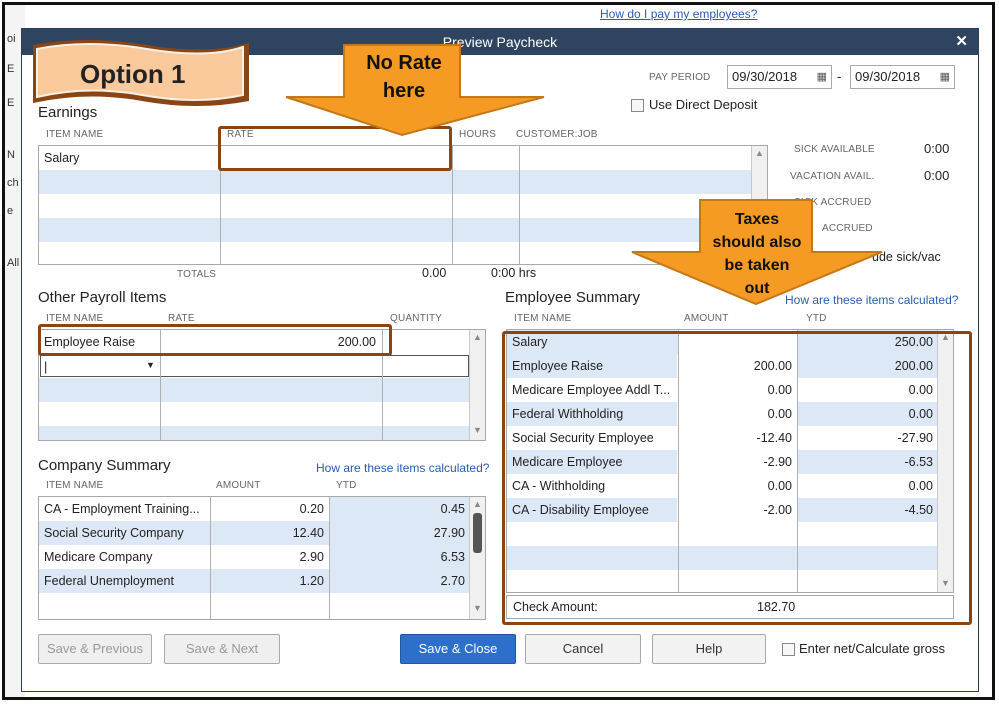 This screenshot has height=704, width=999. What do you see at coordinates (133, 74) in the screenshot?
I see `option-label: Option 1` at bounding box center [133, 74].